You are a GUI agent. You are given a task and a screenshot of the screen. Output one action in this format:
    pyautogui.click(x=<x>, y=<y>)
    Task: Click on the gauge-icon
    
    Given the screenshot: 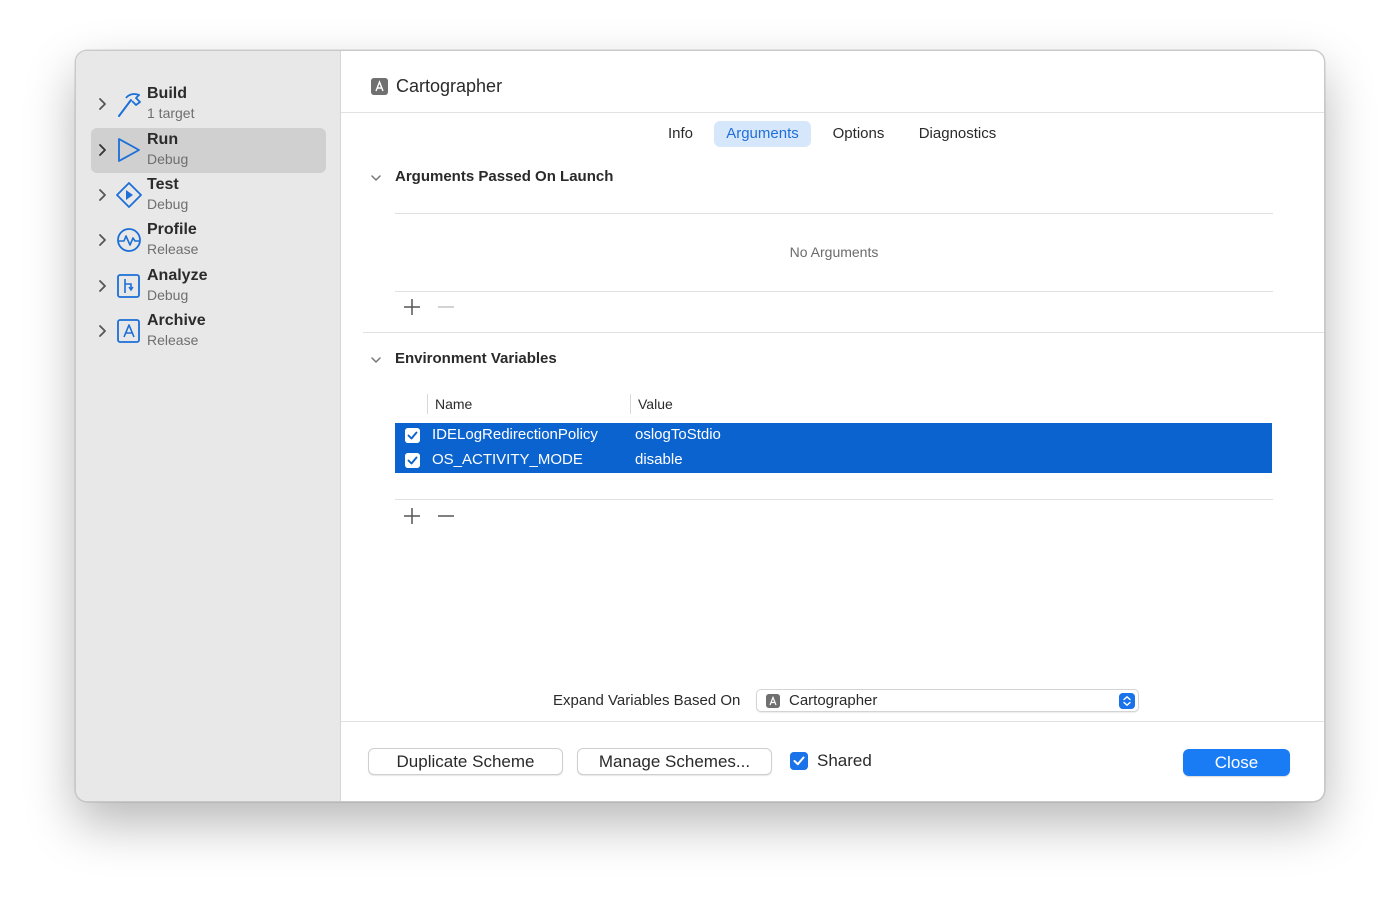 What is the action you would take?
    pyautogui.click(x=129, y=240)
    